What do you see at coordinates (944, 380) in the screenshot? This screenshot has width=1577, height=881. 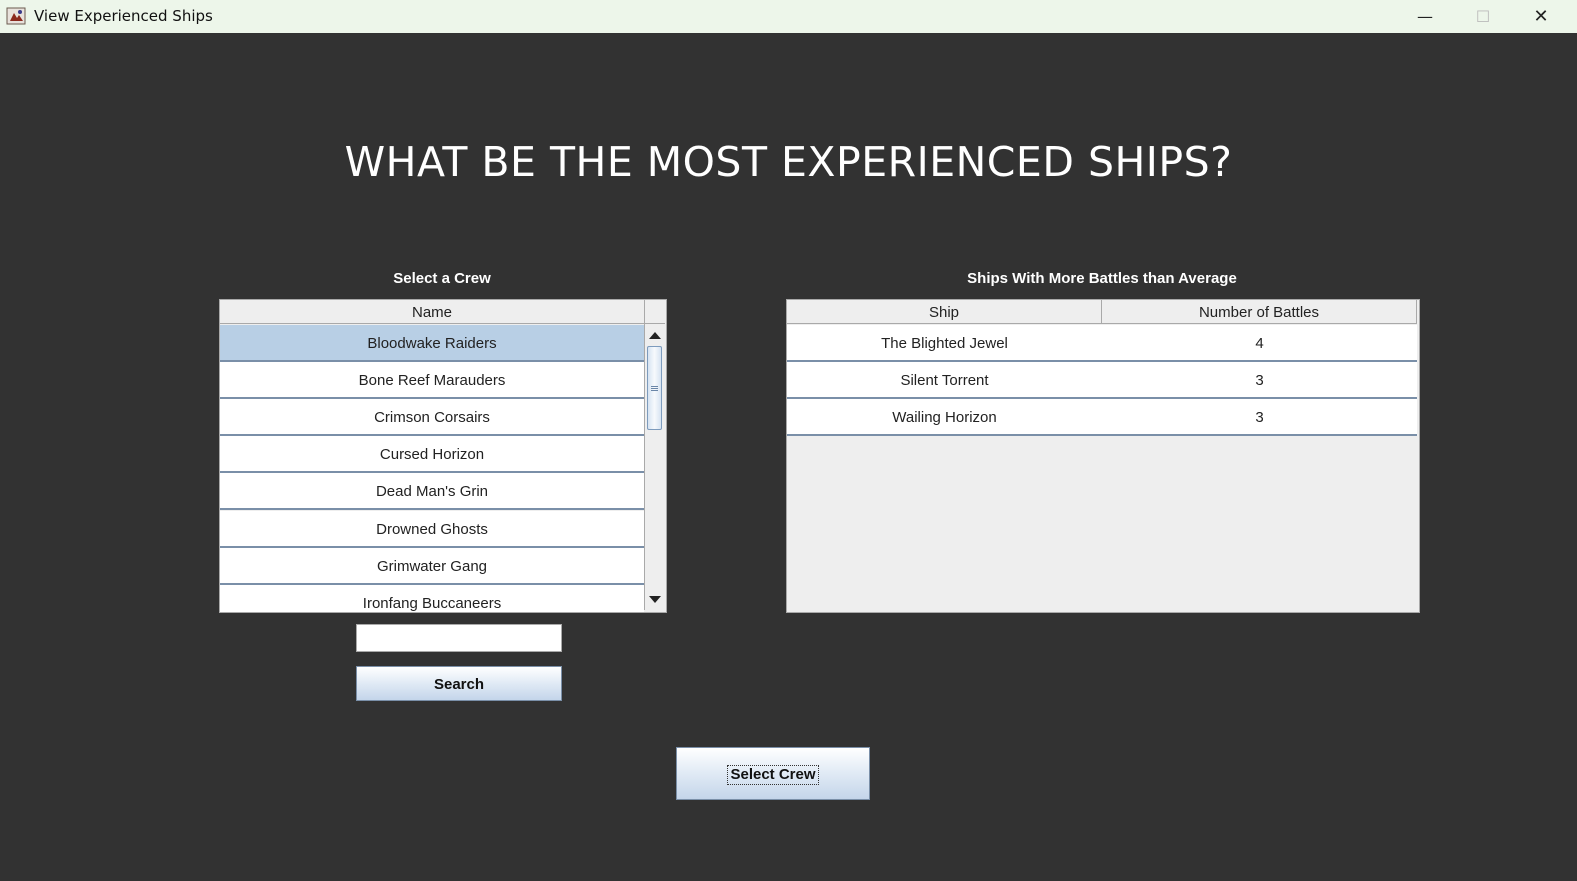 I see `ship-name-cell: Silent Torrent` at bounding box center [944, 380].